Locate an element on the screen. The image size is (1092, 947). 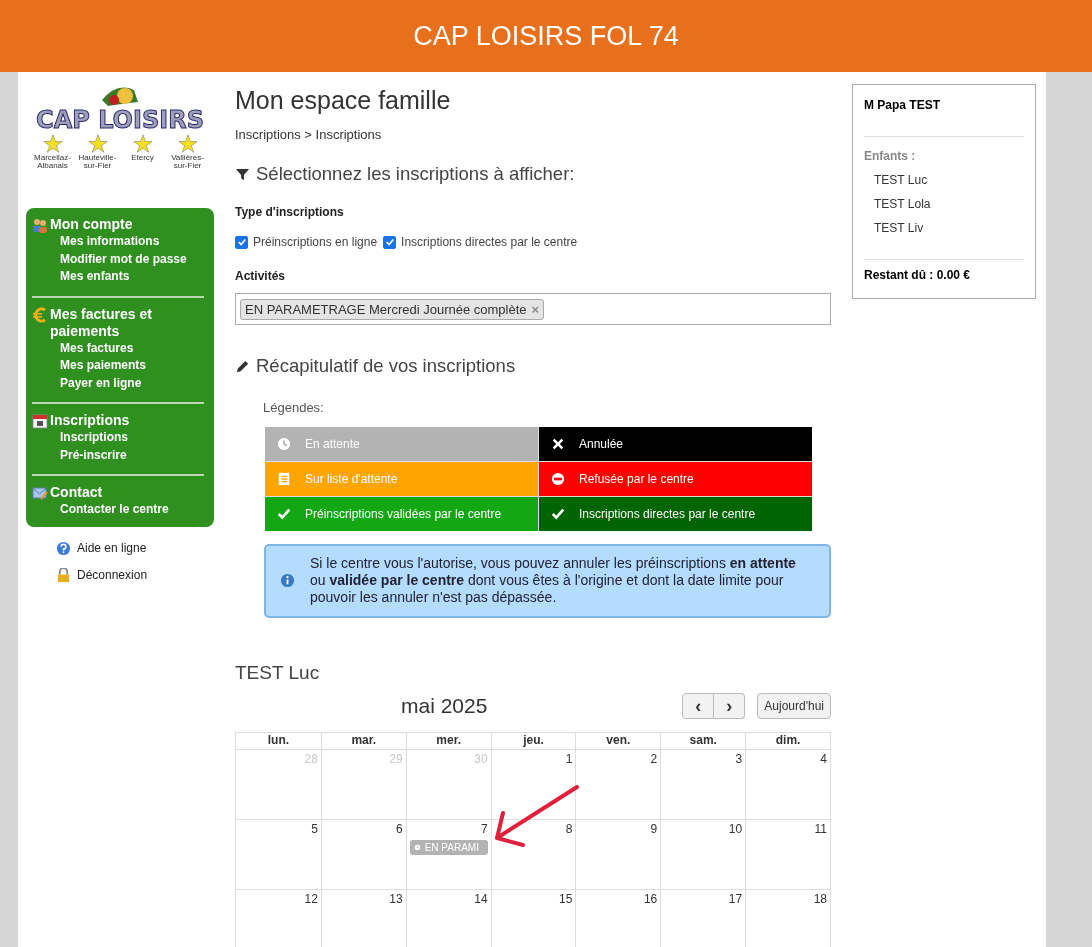
menu-section-title: Inscriptions is located at coordinates (90, 420).